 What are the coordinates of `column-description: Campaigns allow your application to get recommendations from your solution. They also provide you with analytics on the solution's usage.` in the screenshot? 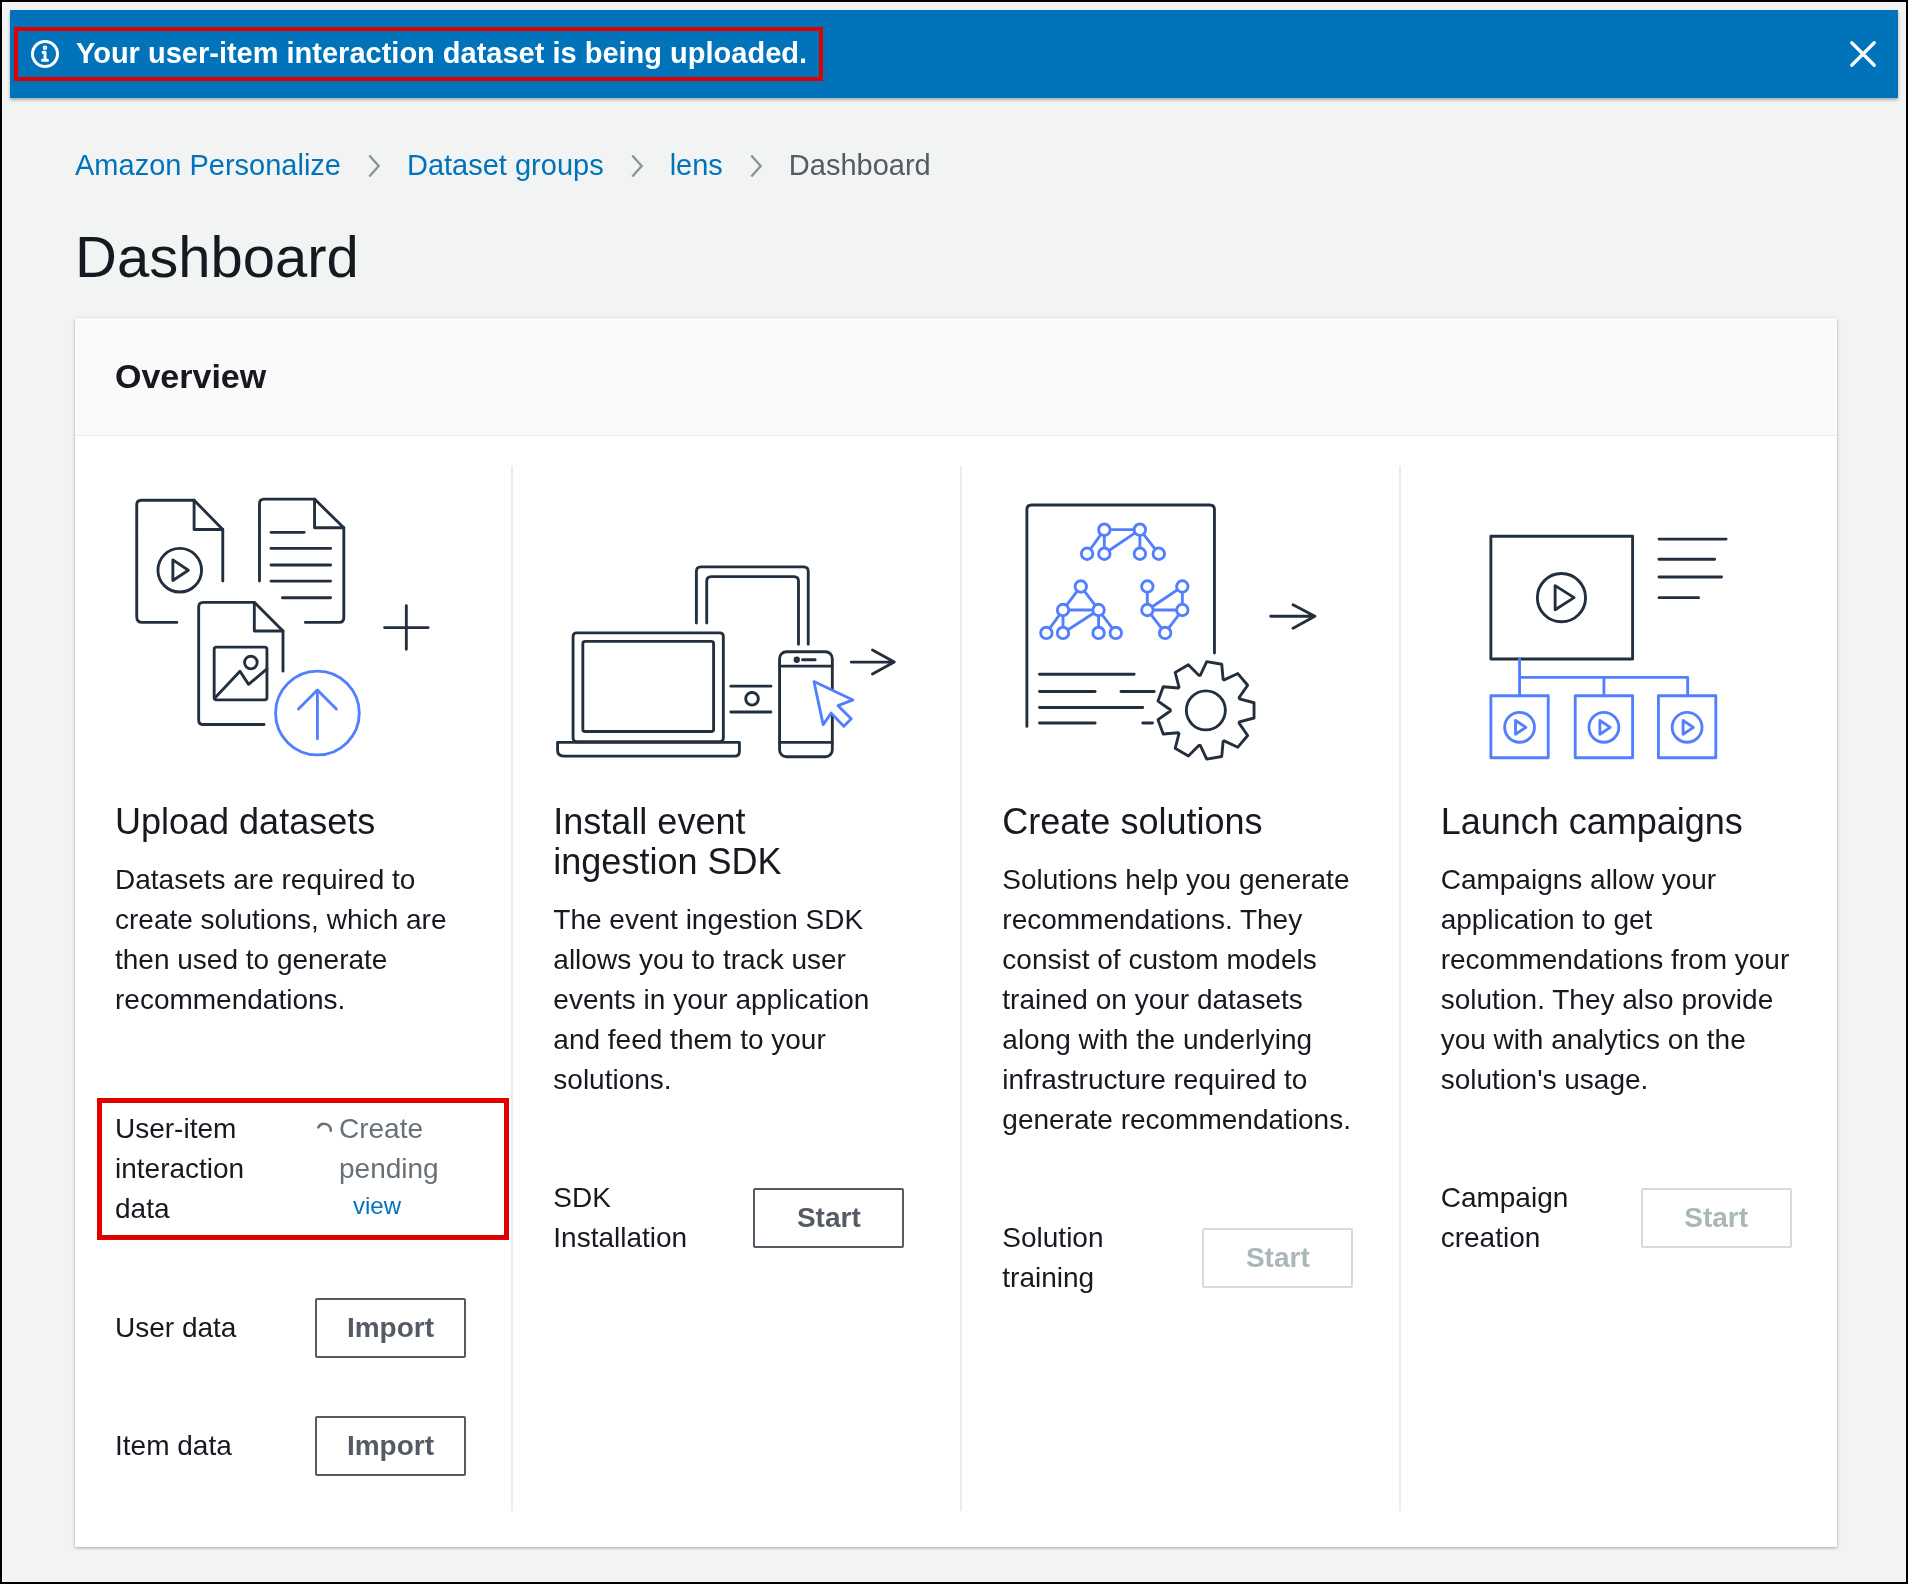 It's located at (1615, 980).